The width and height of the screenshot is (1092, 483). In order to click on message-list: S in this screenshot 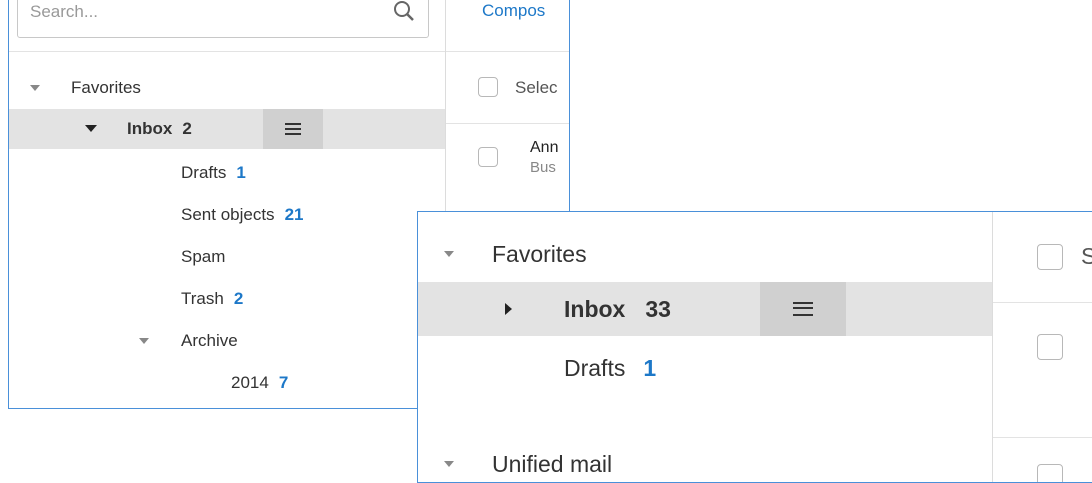, I will do `click(1042, 347)`.